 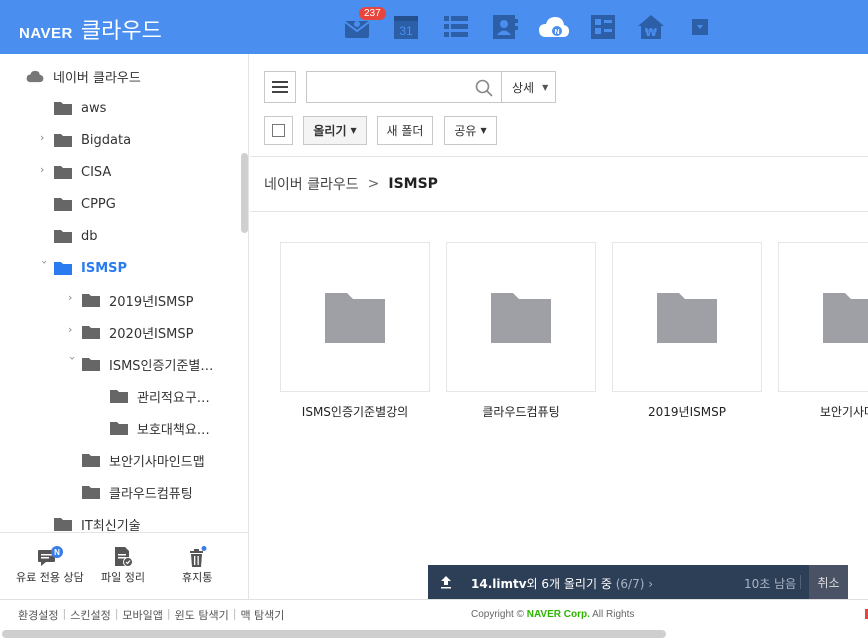 I want to click on detail-search-button: 상세 ▼, so click(x=528, y=87).